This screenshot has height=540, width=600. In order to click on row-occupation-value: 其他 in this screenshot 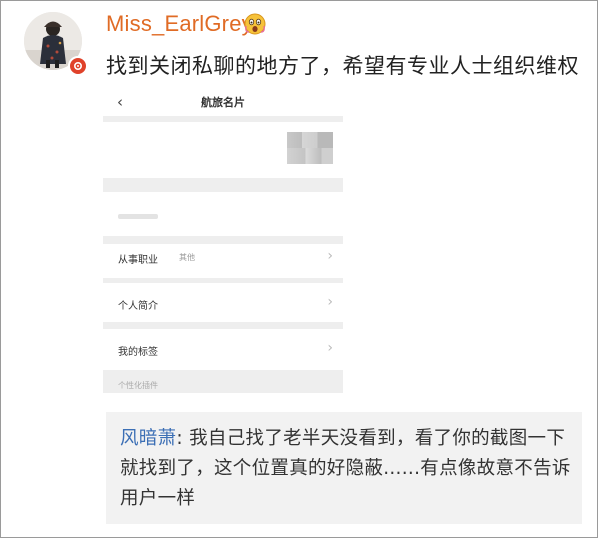, I will do `click(187, 257)`.